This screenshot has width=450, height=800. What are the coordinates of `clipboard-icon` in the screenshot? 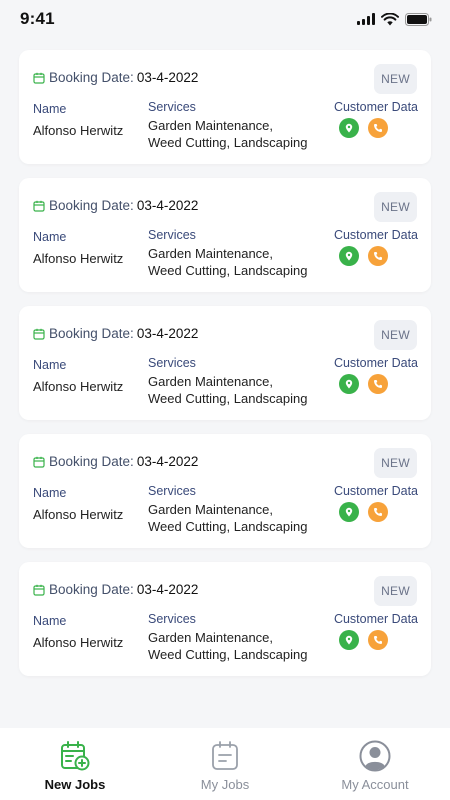 It's located at (225, 755).